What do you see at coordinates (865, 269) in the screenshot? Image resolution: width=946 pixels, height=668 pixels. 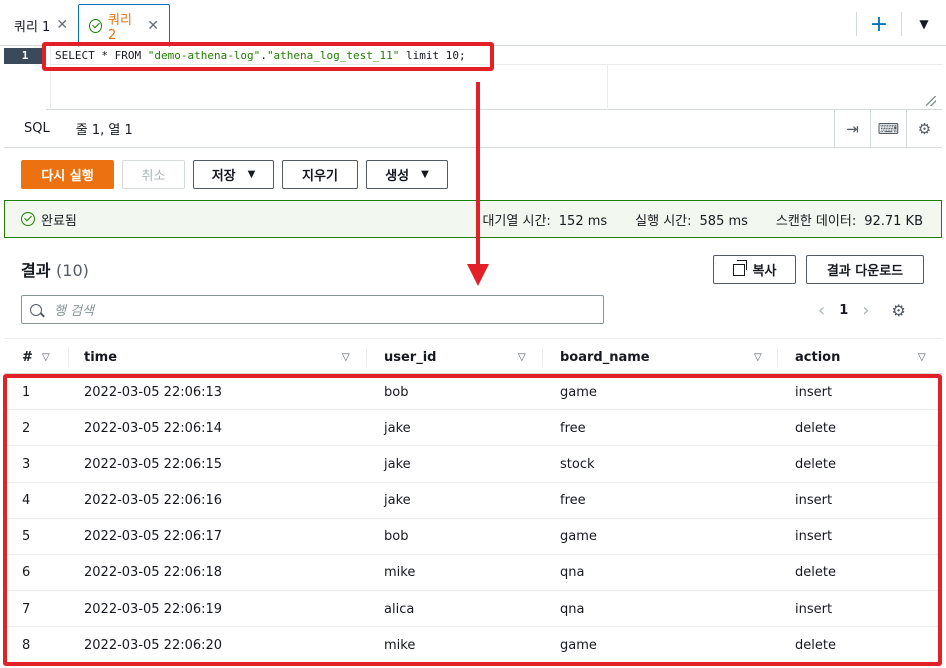 I see `download-results-button: 결과 다운로드` at bounding box center [865, 269].